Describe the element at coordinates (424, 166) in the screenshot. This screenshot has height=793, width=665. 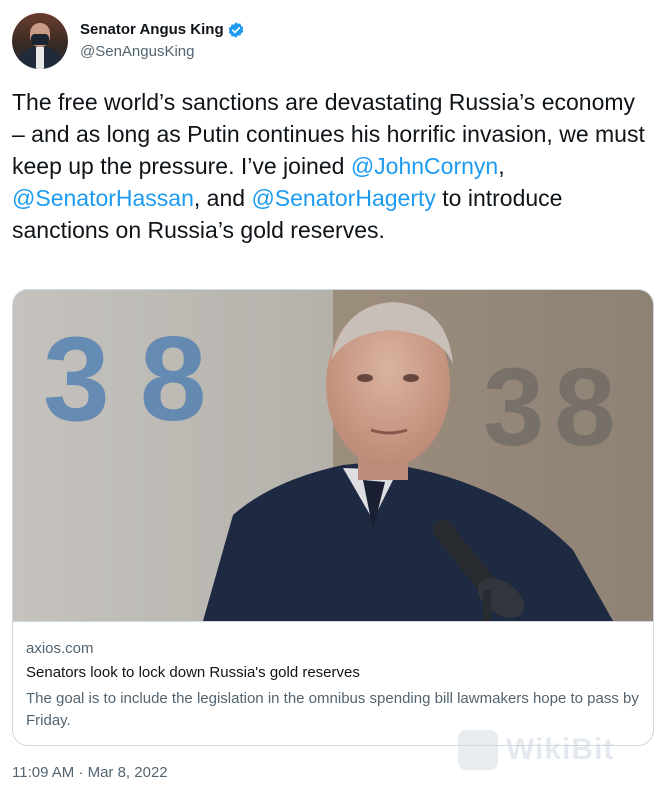
I see `mention-link: @JohnCornyn` at that location.